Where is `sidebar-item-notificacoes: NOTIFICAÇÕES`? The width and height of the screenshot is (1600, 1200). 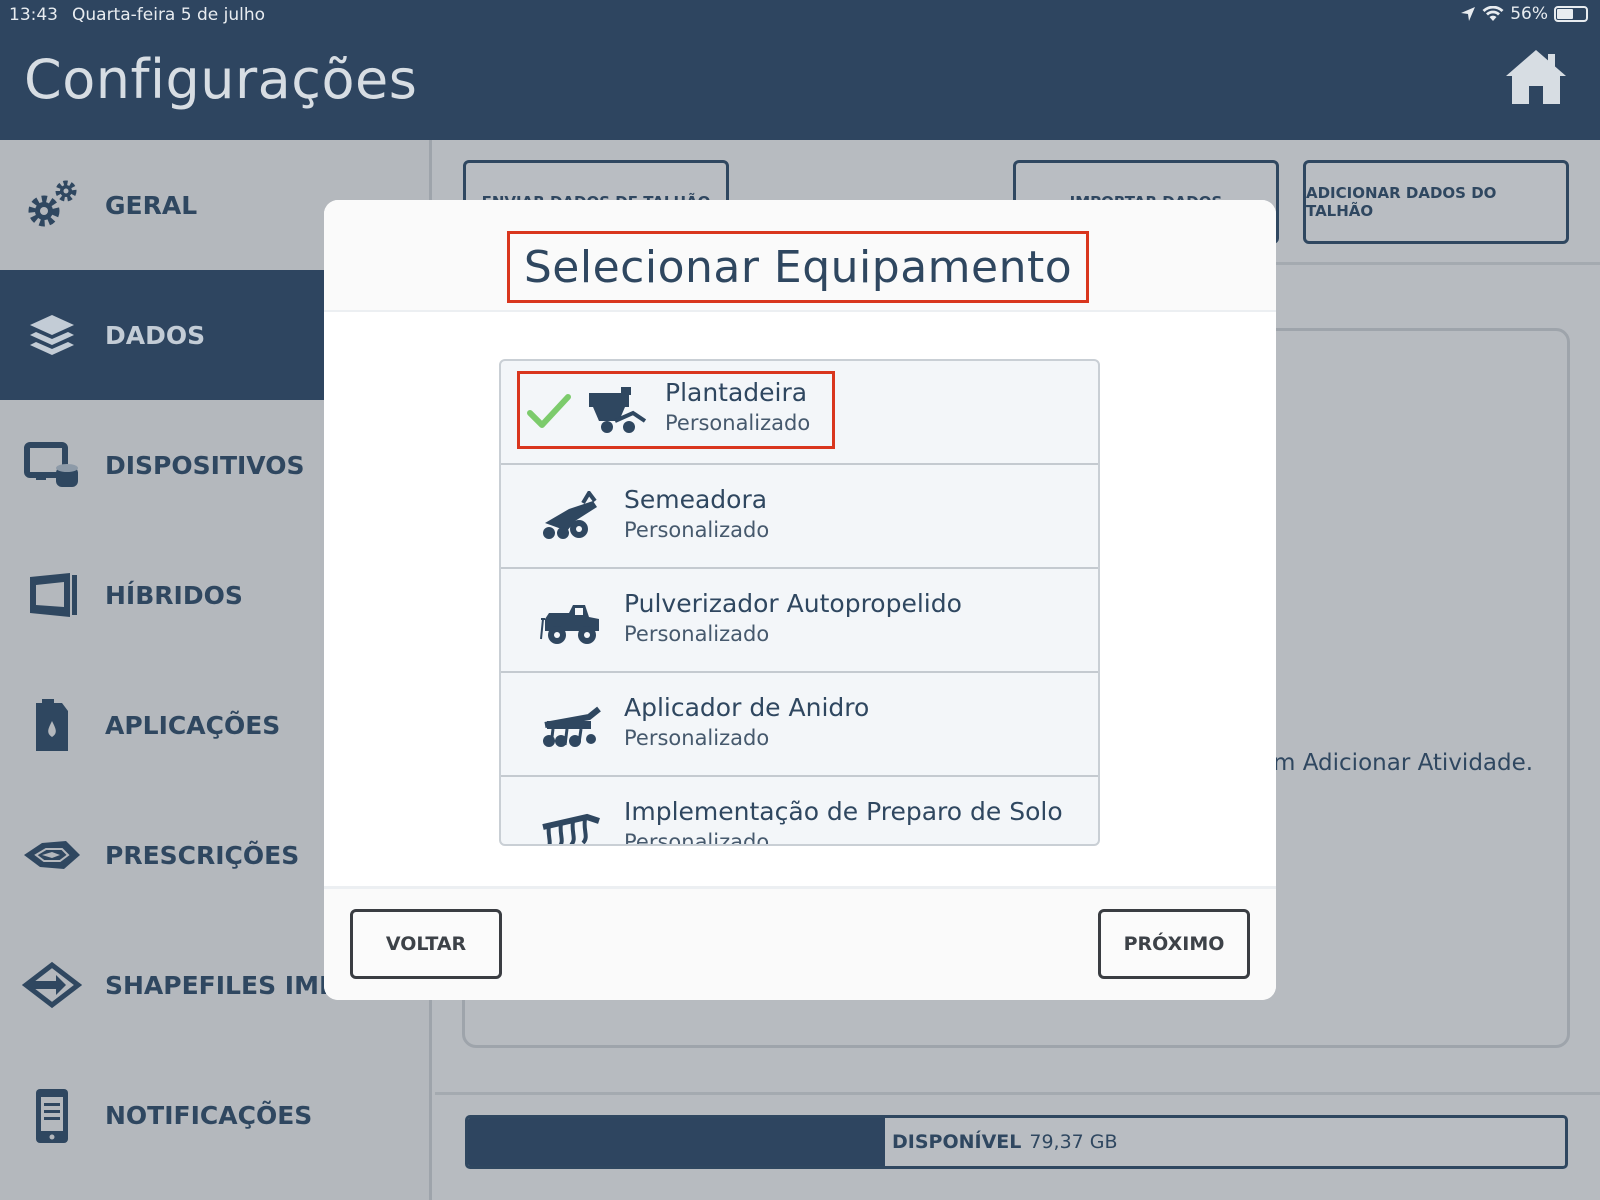 sidebar-item-notificacoes: NOTIFICAÇÕES is located at coordinates (216, 1115).